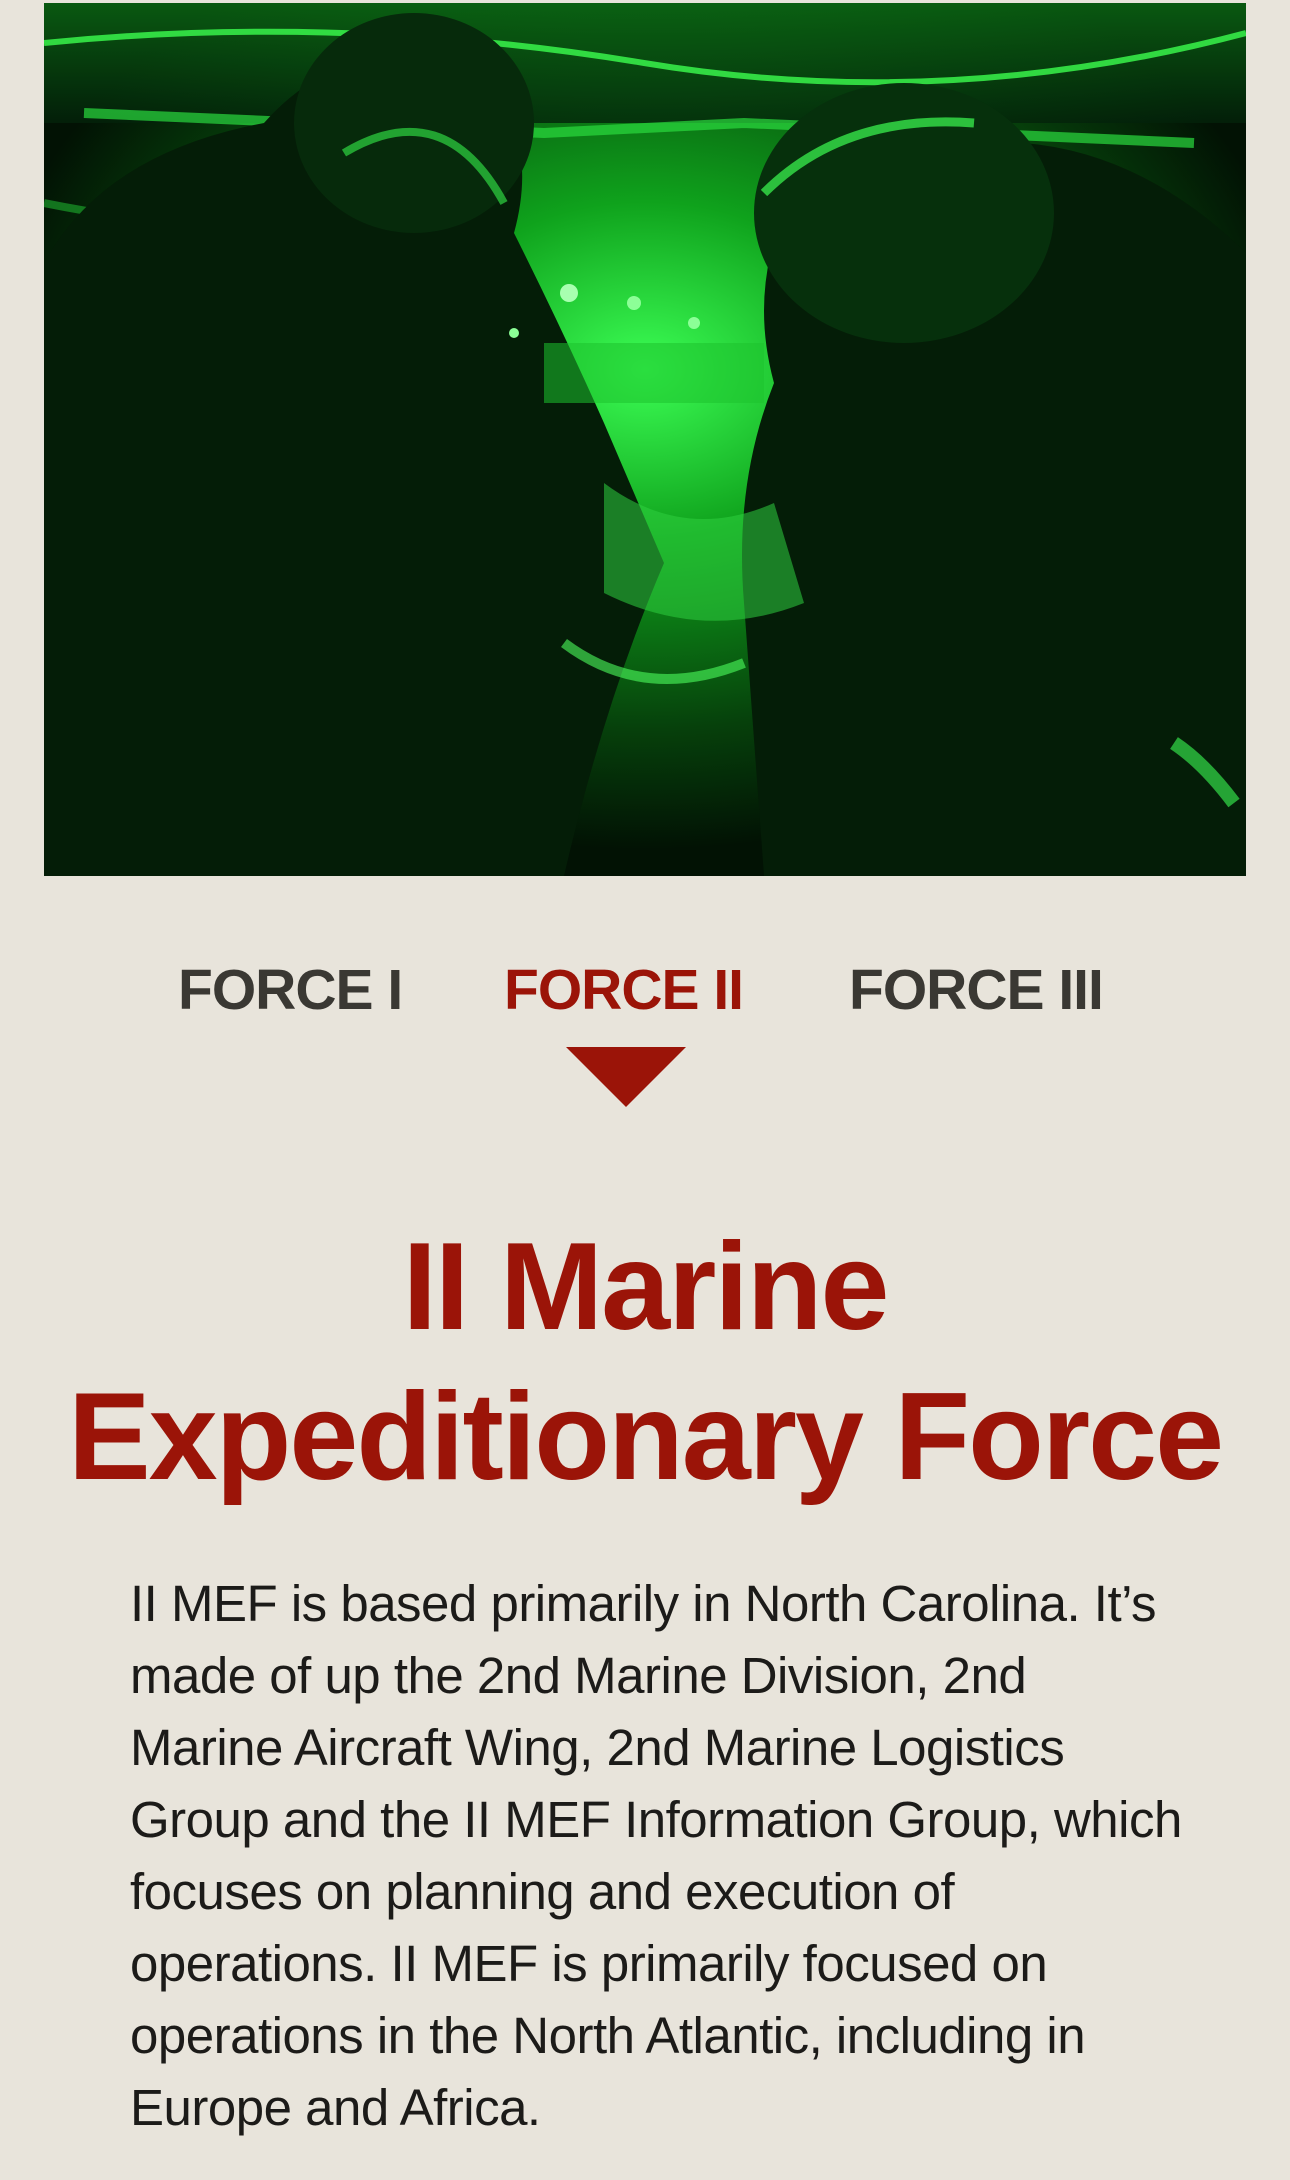 The height and width of the screenshot is (2180, 1290). What do you see at coordinates (626, 1077) in the screenshot?
I see `active-tab-indicator-icon` at bounding box center [626, 1077].